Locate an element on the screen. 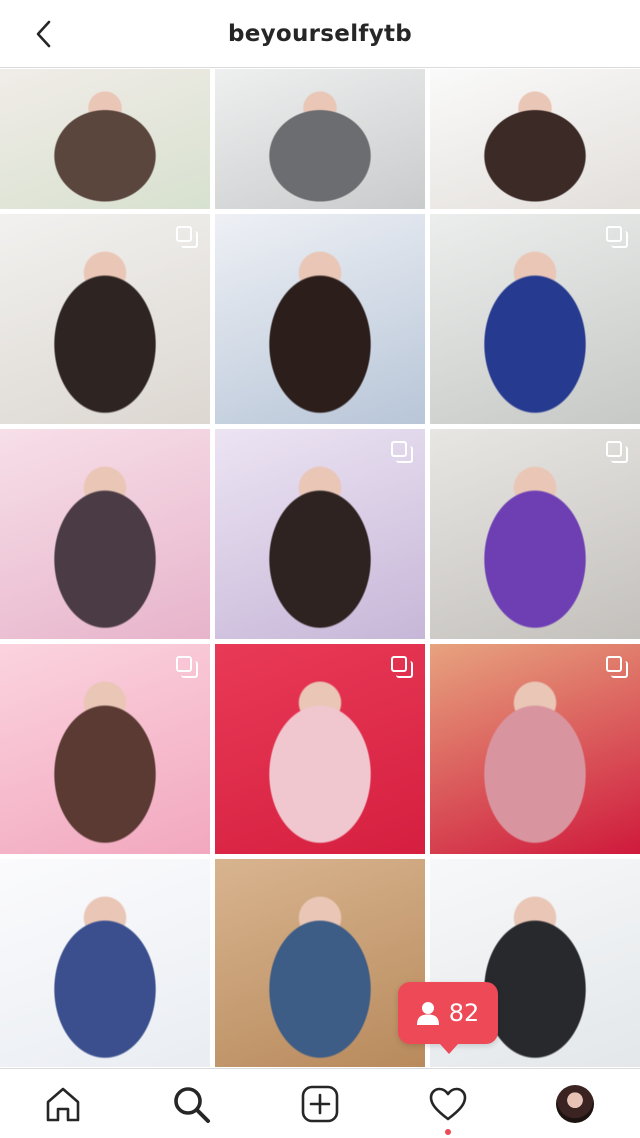 Image resolution: width=640 pixels, height=1138 pixels. activity-indicator-dot is located at coordinates (448, 1132).